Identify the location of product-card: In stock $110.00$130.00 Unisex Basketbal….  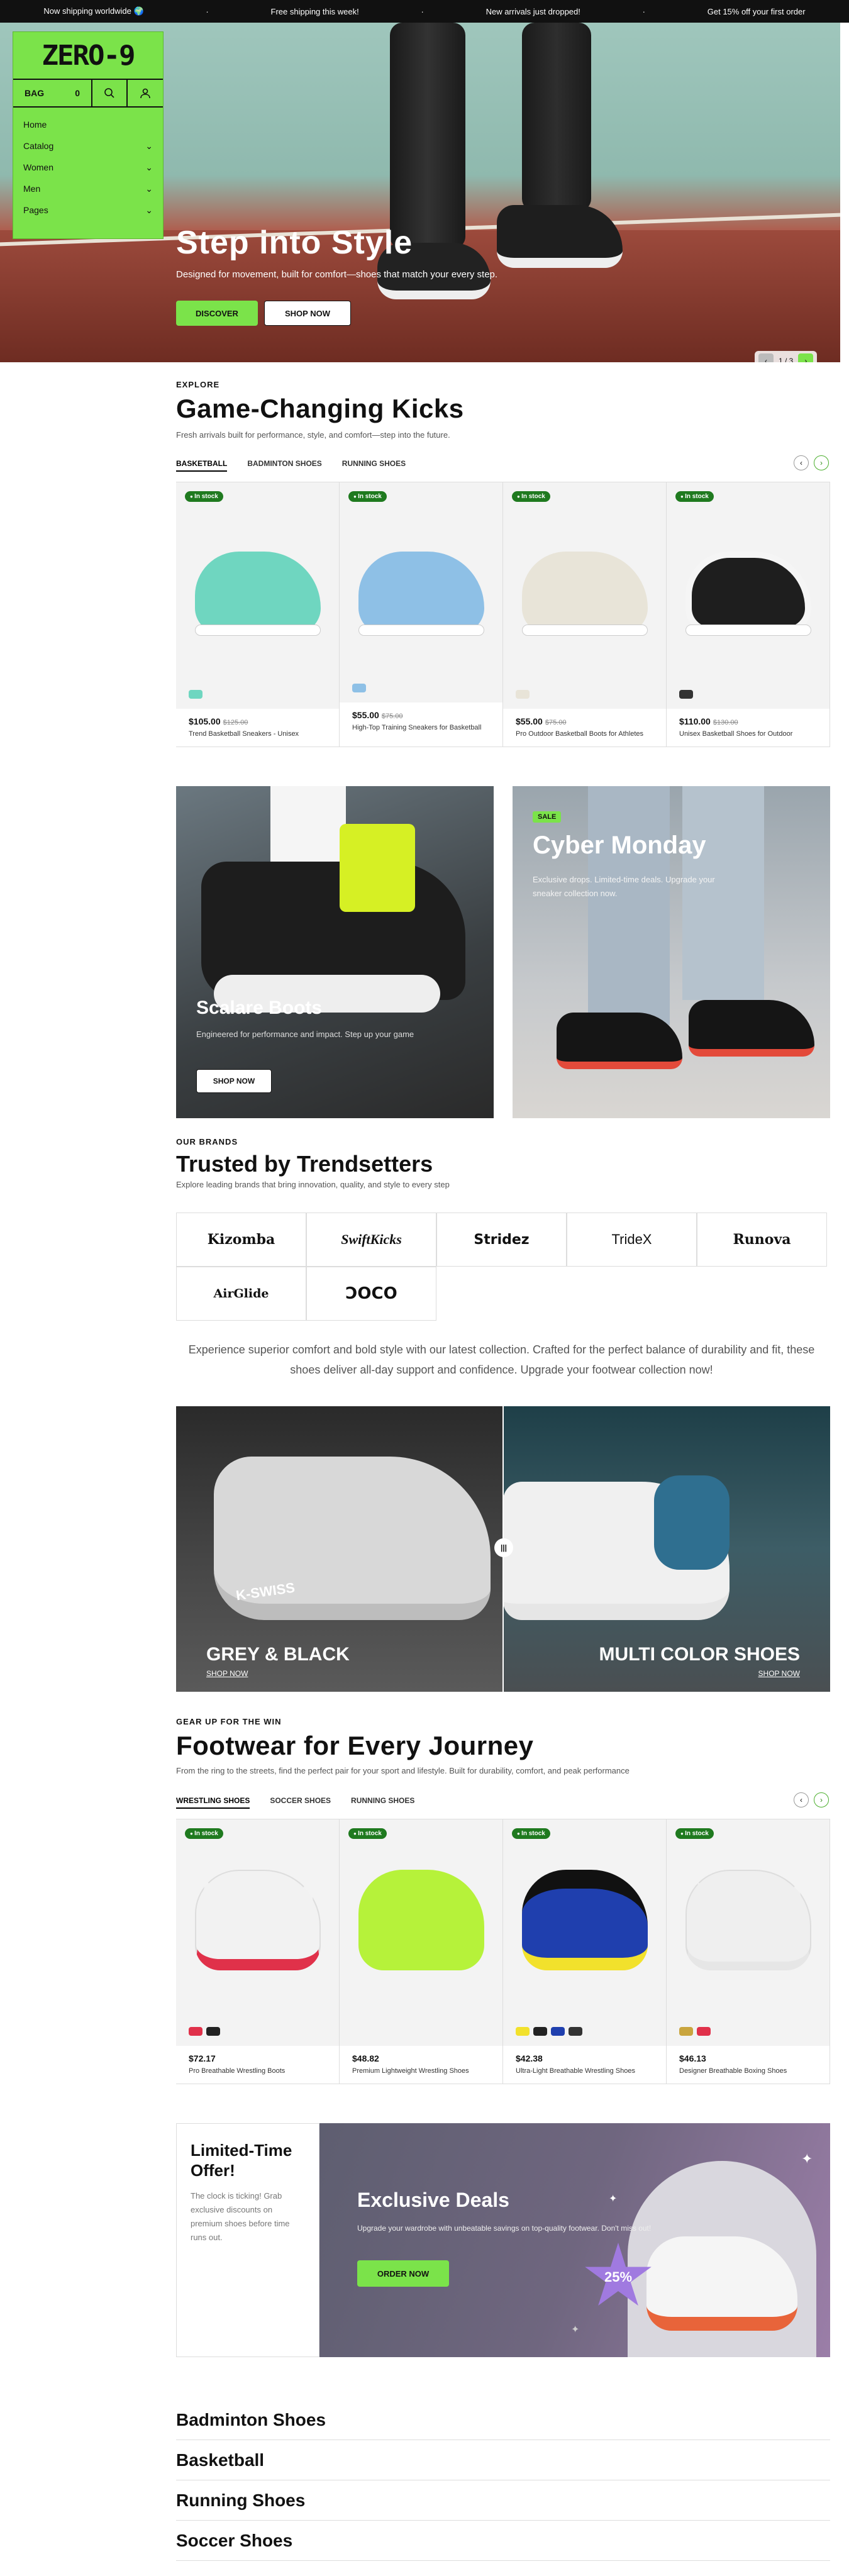
(749, 614).